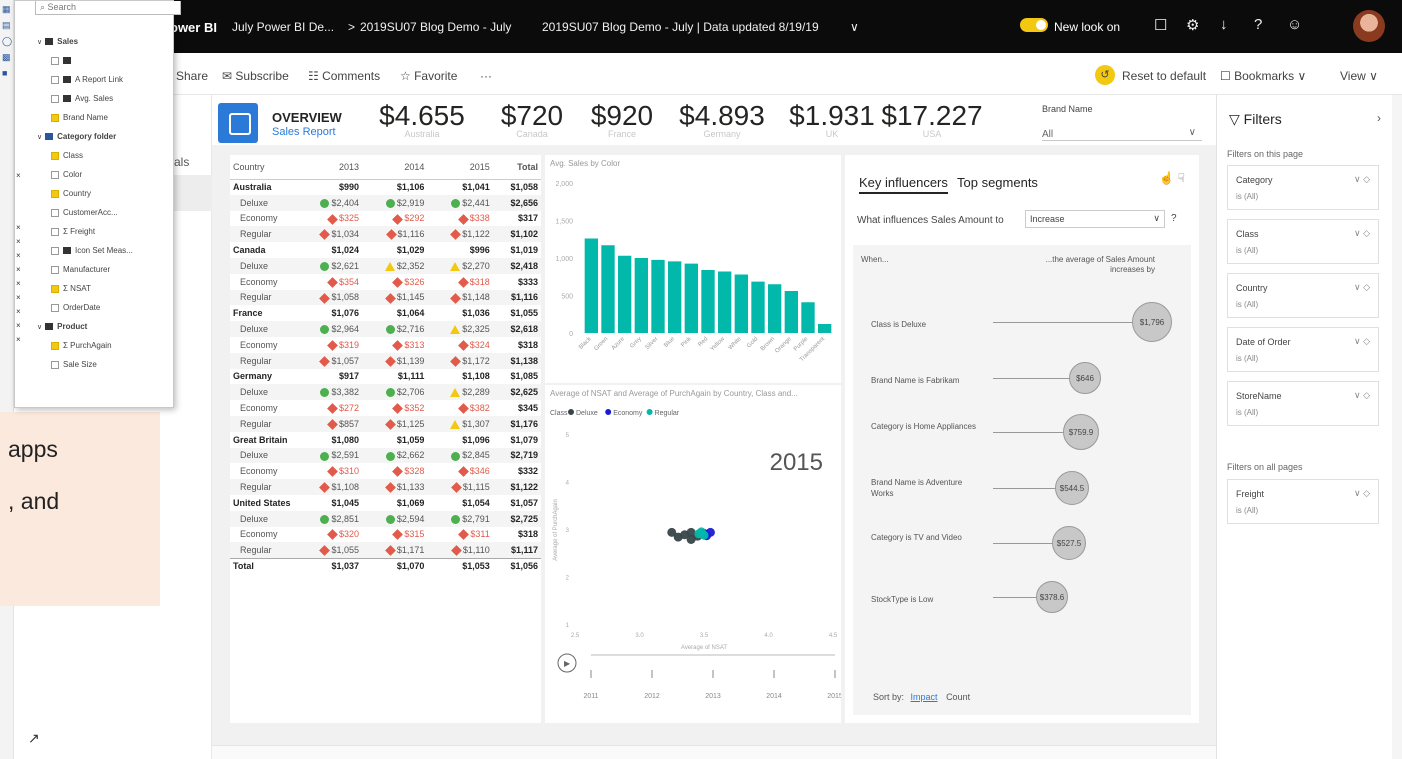 Image resolution: width=1402 pixels, height=759 pixels. What do you see at coordinates (1022, 387) in the screenshot?
I see `influencer-row: Brand Name is Fabrikam $646` at bounding box center [1022, 387].